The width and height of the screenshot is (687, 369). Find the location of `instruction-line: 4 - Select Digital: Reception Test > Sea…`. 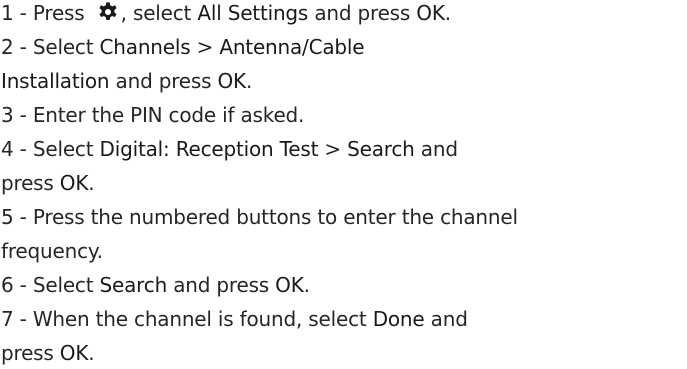

instruction-line: 4 - Select Digital: Reception Test > Sea… is located at coordinates (229, 149).